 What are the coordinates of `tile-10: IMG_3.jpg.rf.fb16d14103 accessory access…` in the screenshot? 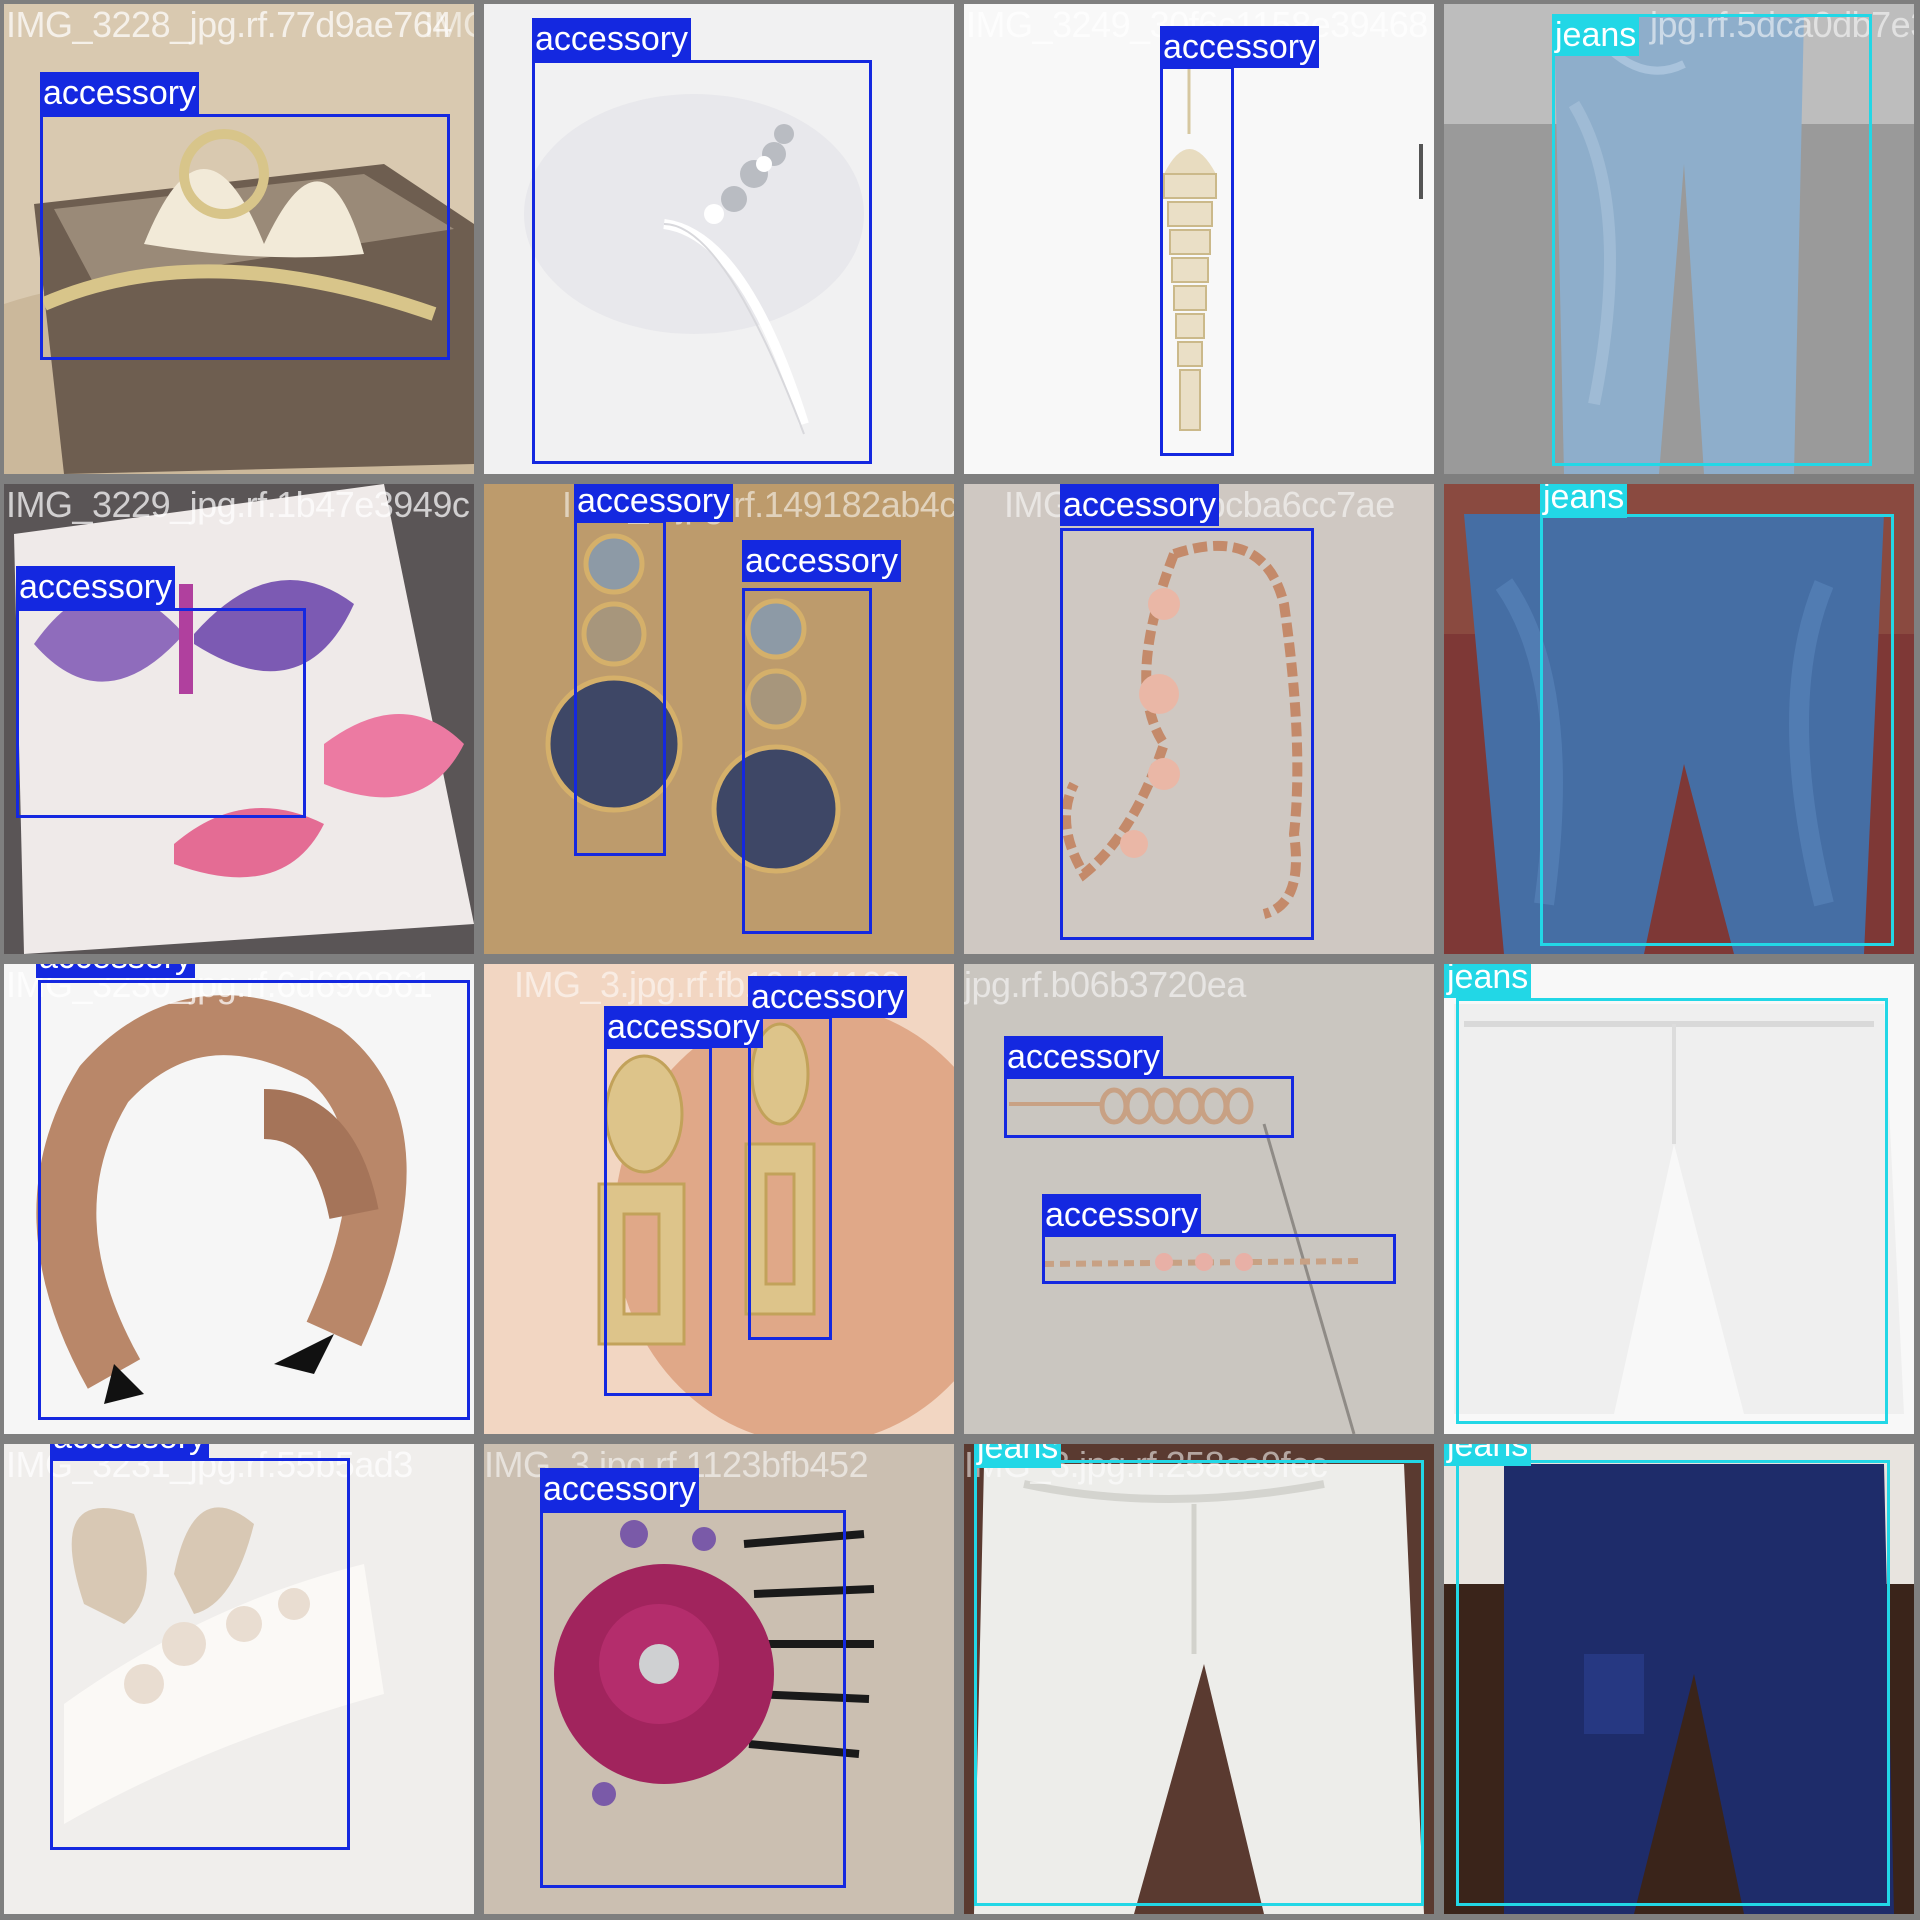 It's located at (719, 1199).